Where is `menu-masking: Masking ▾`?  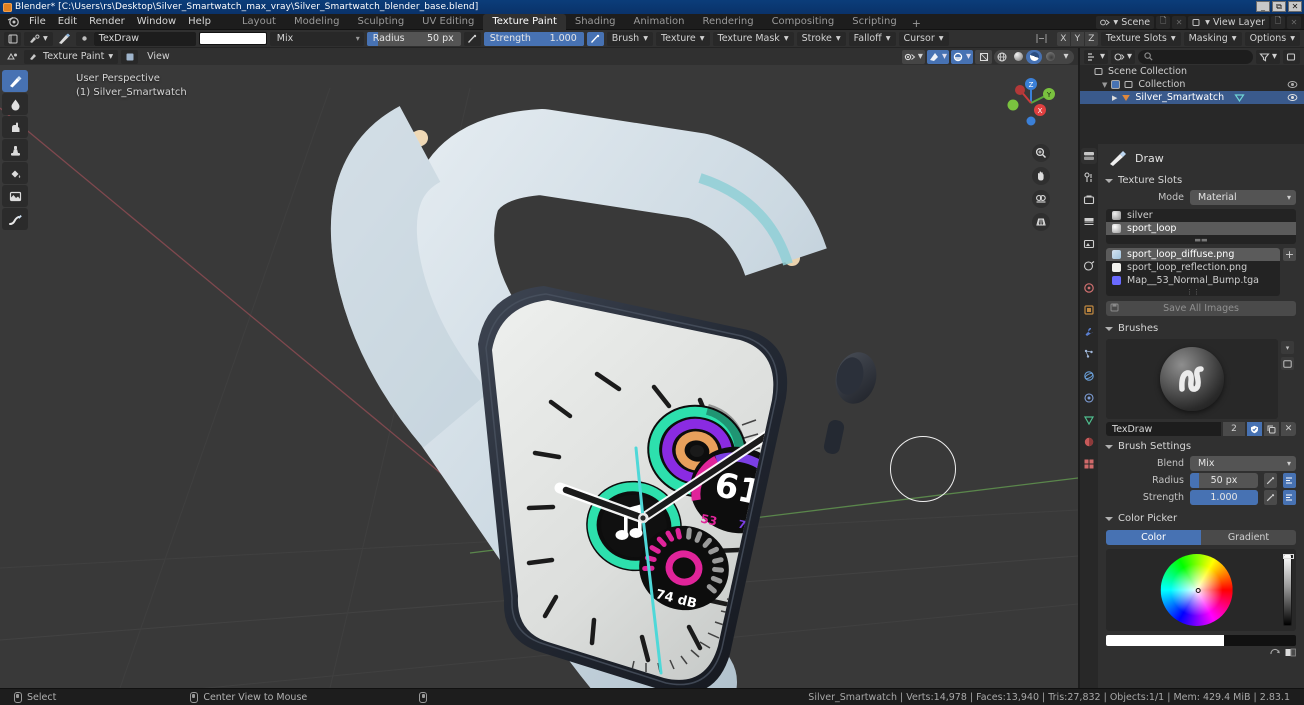
menu-masking: Masking ▾ is located at coordinates (1212, 38).